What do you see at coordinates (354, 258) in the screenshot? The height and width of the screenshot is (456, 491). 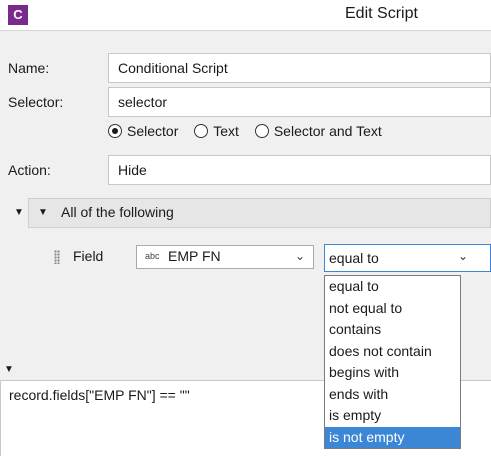 I see `operator-select-value: equal to` at bounding box center [354, 258].